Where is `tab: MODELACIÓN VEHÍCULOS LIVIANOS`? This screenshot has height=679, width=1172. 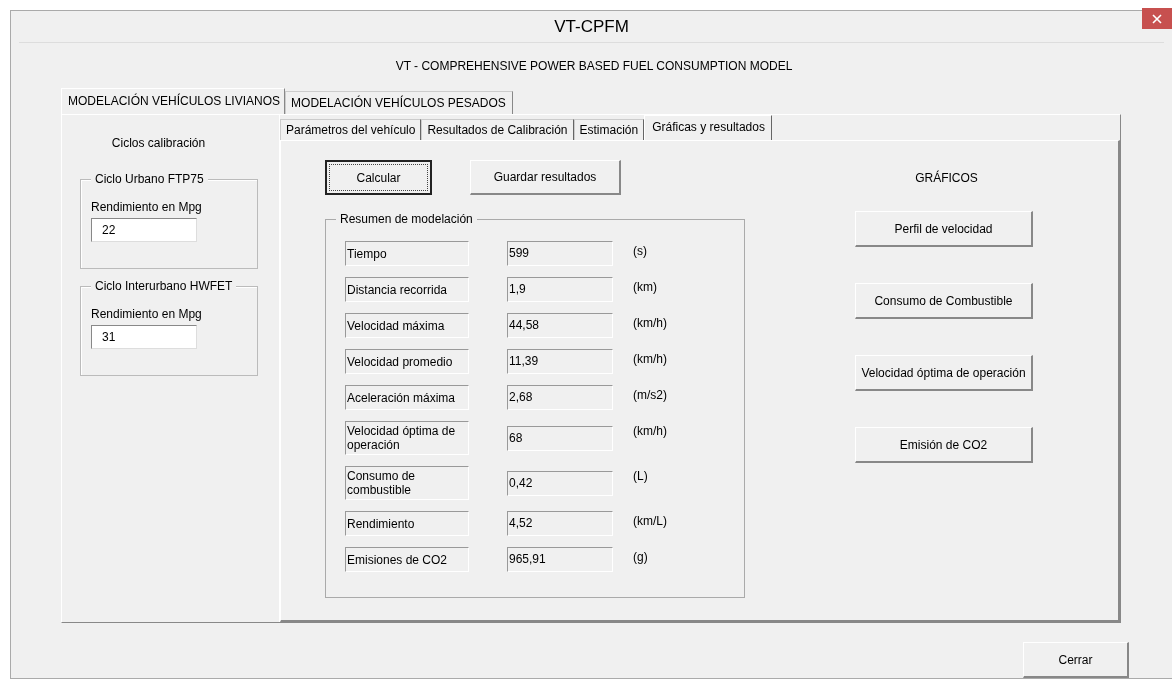
tab: MODELACIÓN VEHÍCULOS LIVIANOS is located at coordinates (173, 101).